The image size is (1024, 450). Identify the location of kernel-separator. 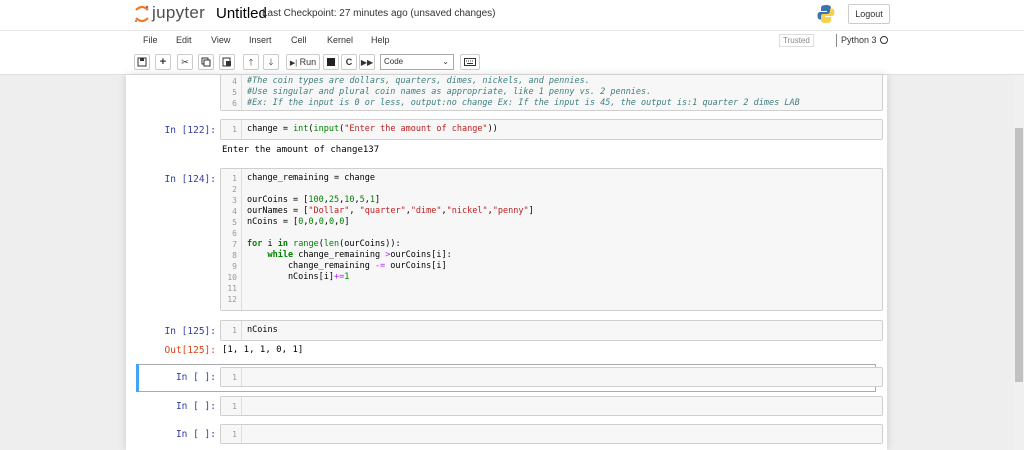
(836, 40).